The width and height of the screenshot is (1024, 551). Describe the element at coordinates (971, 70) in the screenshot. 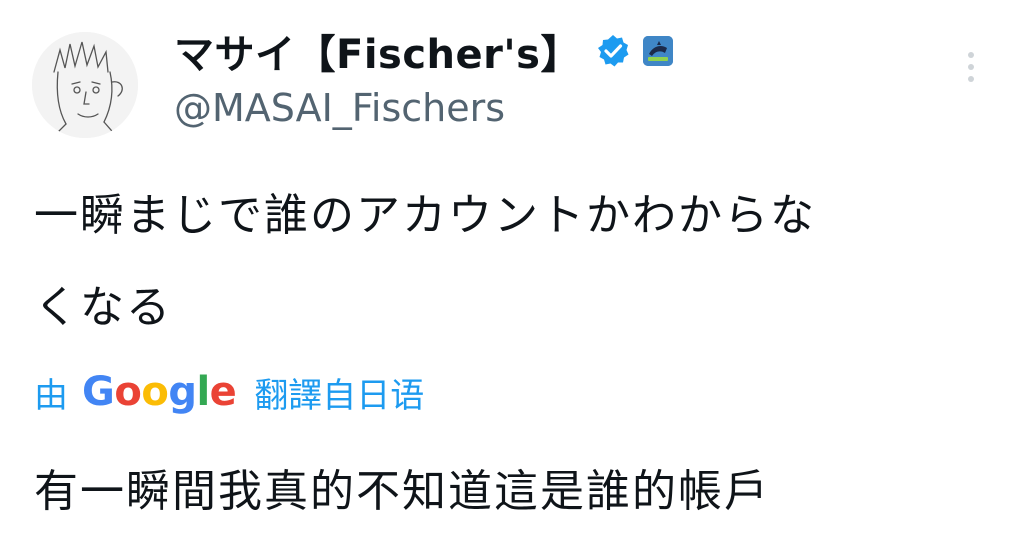

I see `more-vertical-icon` at that location.